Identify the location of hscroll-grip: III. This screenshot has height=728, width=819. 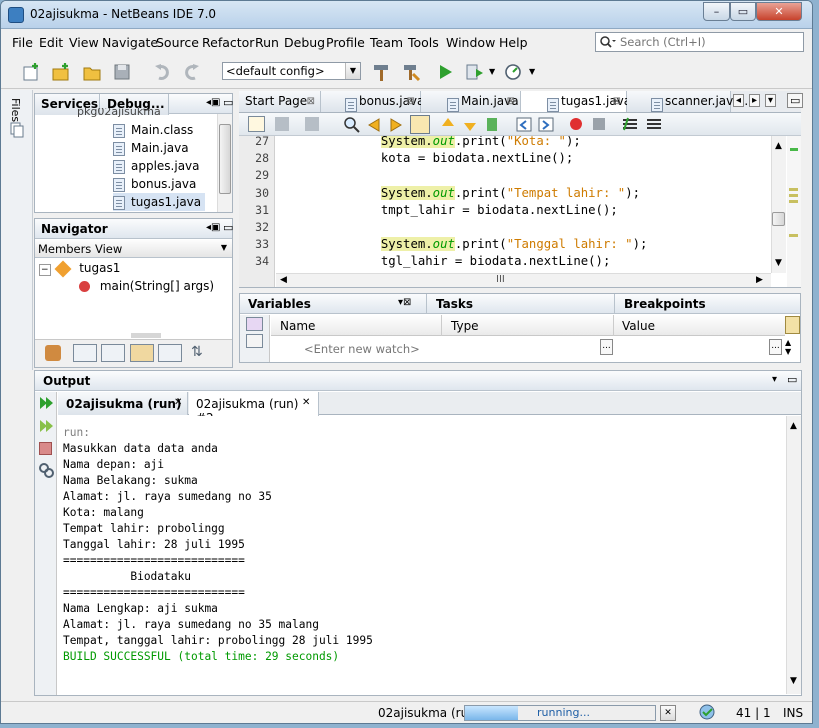
(500, 279).